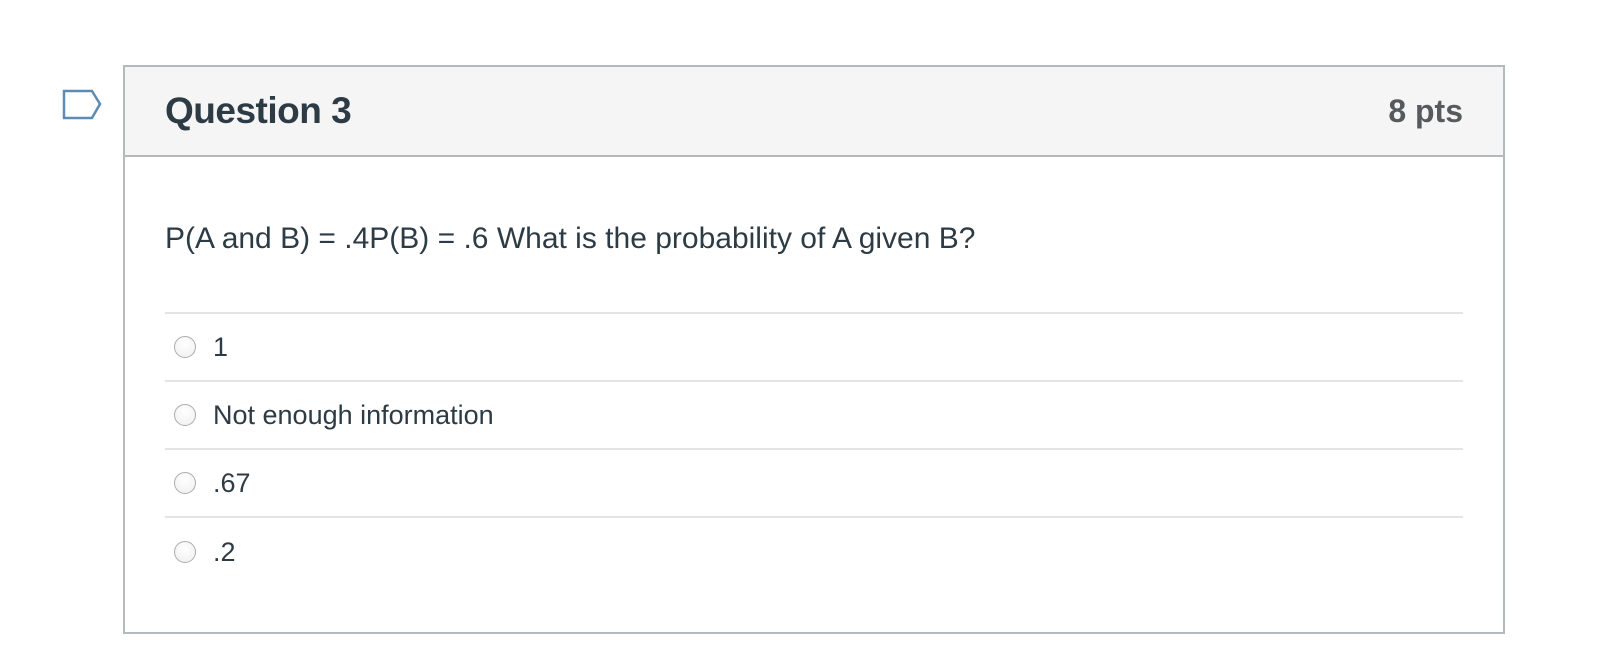 The width and height of the screenshot is (1624, 668). What do you see at coordinates (221, 346) in the screenshot?
I see `answer-label: 1` at bounding box center [221, 346].